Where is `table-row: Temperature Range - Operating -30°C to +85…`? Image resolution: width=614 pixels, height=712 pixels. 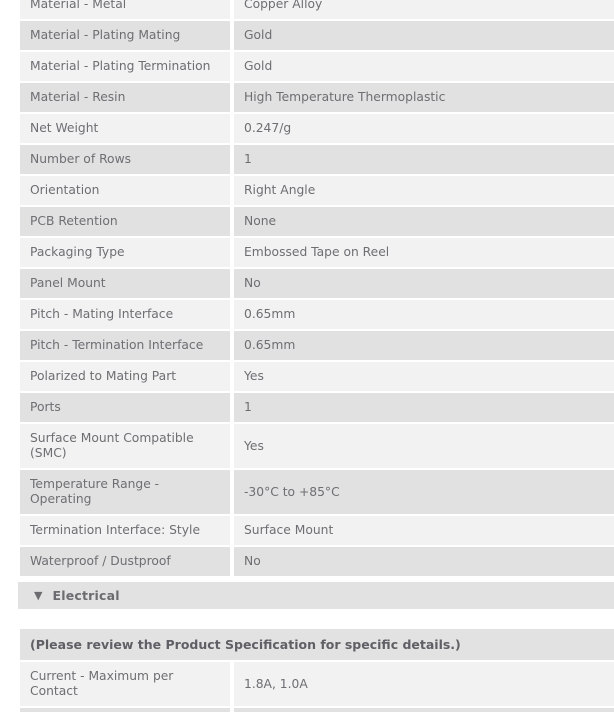
table-row: Temperature Range - Operating -30°C to +85… is located at coordinates (317, 492).